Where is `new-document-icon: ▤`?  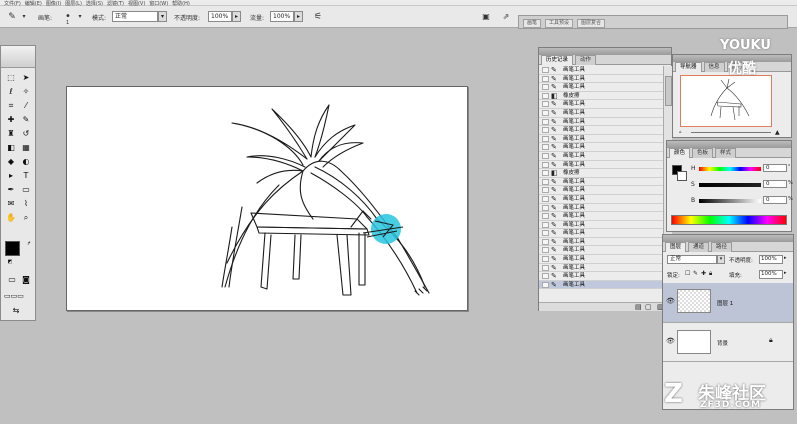
new-document-icon: ▤ is located at coordinates (638, 307).